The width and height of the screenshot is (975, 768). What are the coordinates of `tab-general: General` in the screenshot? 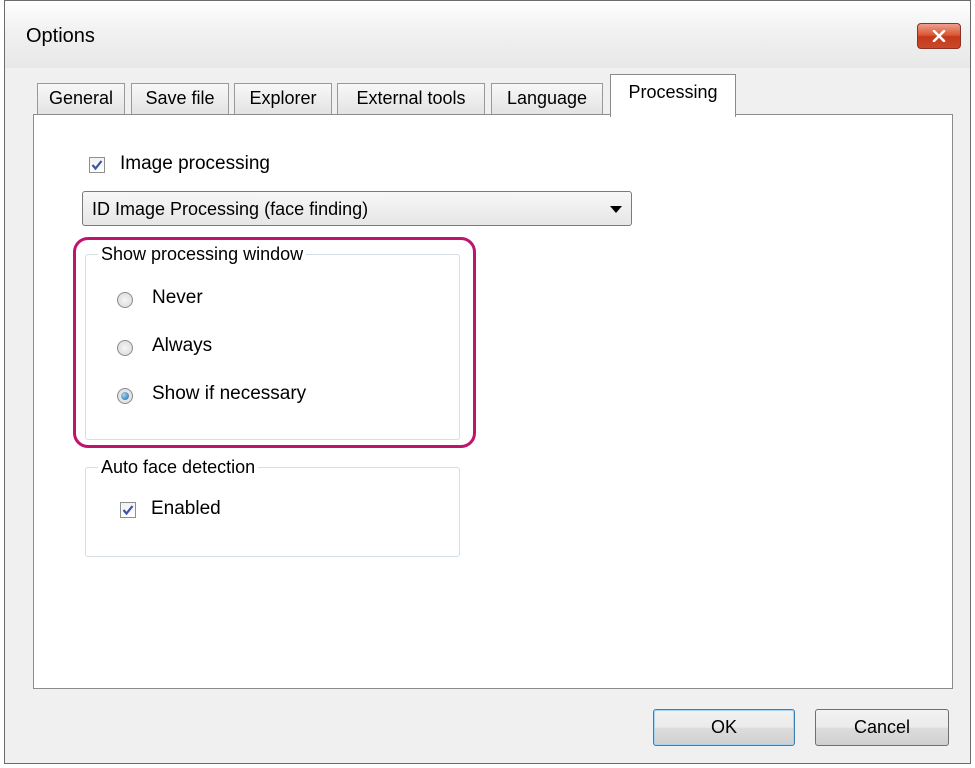 It's located at (81, 99).